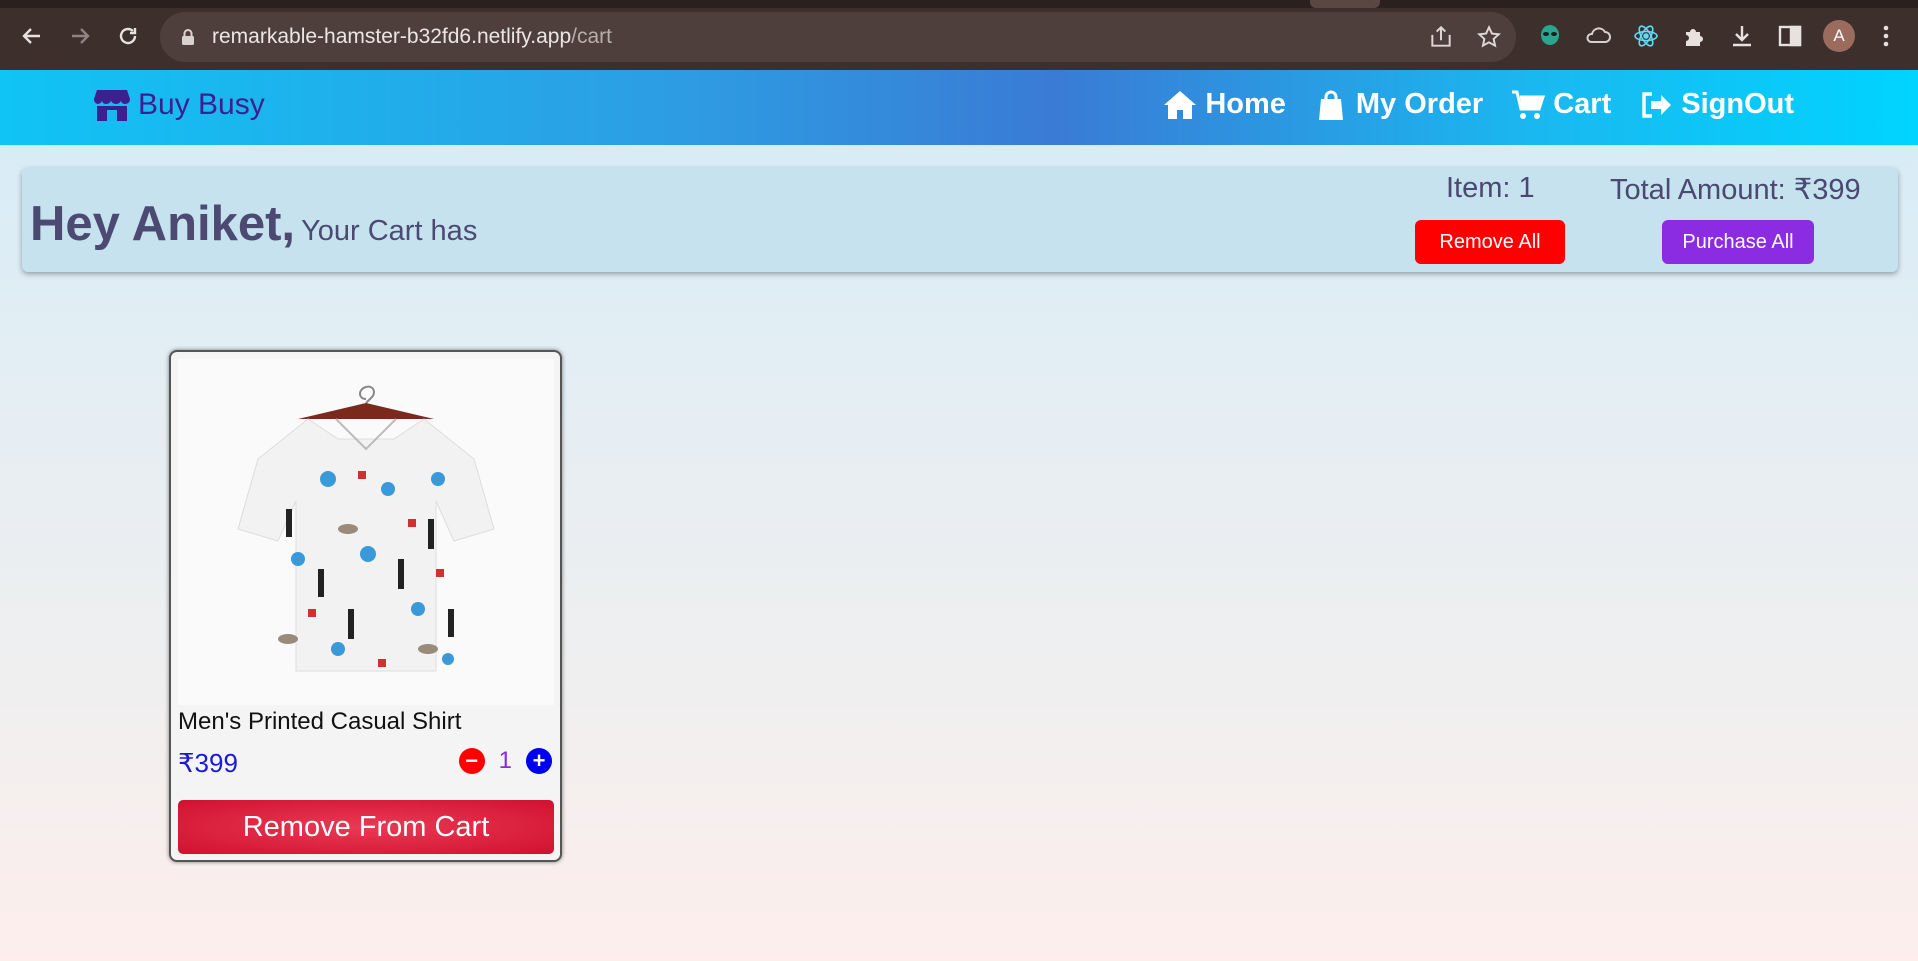 Image resolution: width=1918 pixels, height=961 pixels. What do you see at coordinates (389, 231) in the screenshot?
I see `greeting-subtitle: Your Cart has` at bounding box center [389, 231].